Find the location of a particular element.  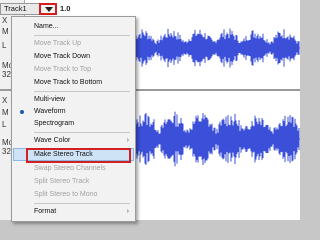

menu-item-label: Multi-view is located at coordinates (50, 99).